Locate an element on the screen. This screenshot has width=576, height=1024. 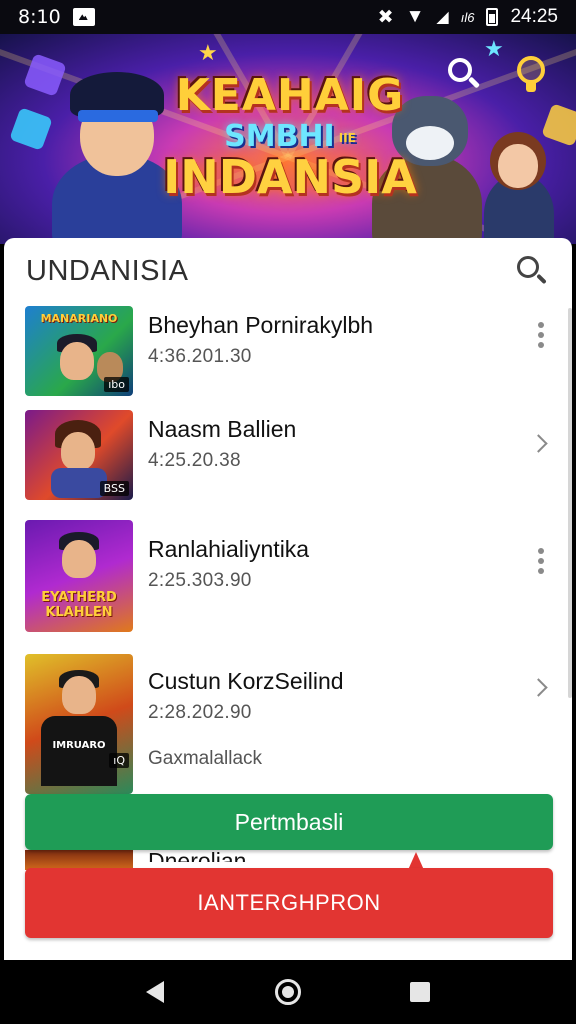
gallery-notification-icon is located at coordinates (83, 17).